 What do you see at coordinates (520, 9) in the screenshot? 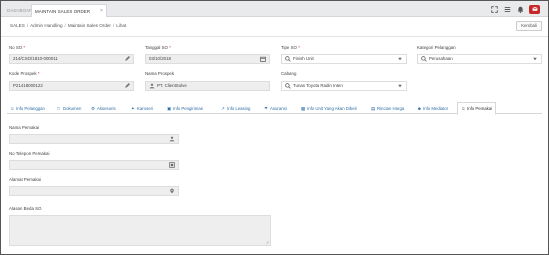
I see `bell-icon` at bounding box center [520, 9].